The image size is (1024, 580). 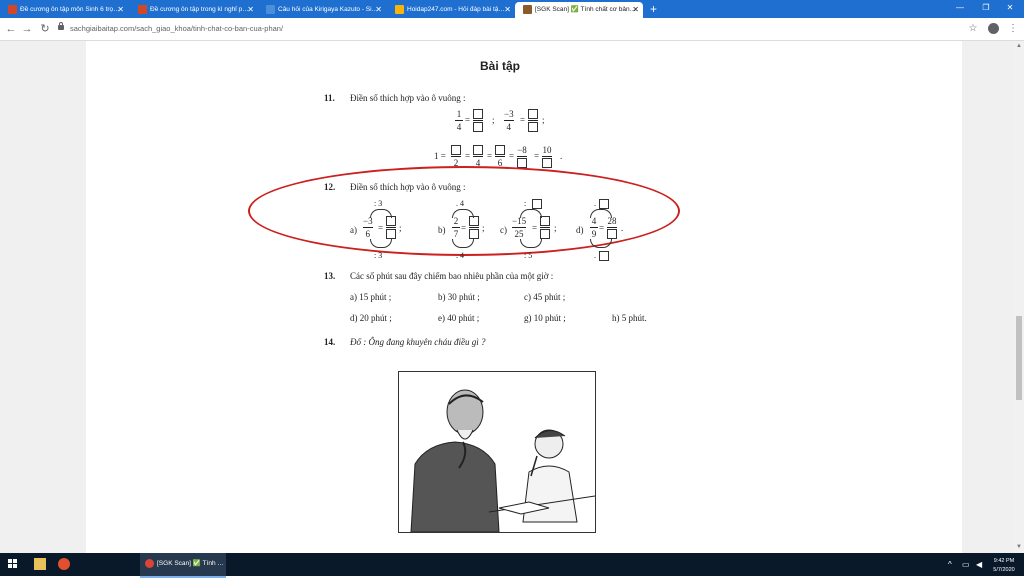 I want to click on tray-chevron-icon: ^, so click(x=950, y=564).